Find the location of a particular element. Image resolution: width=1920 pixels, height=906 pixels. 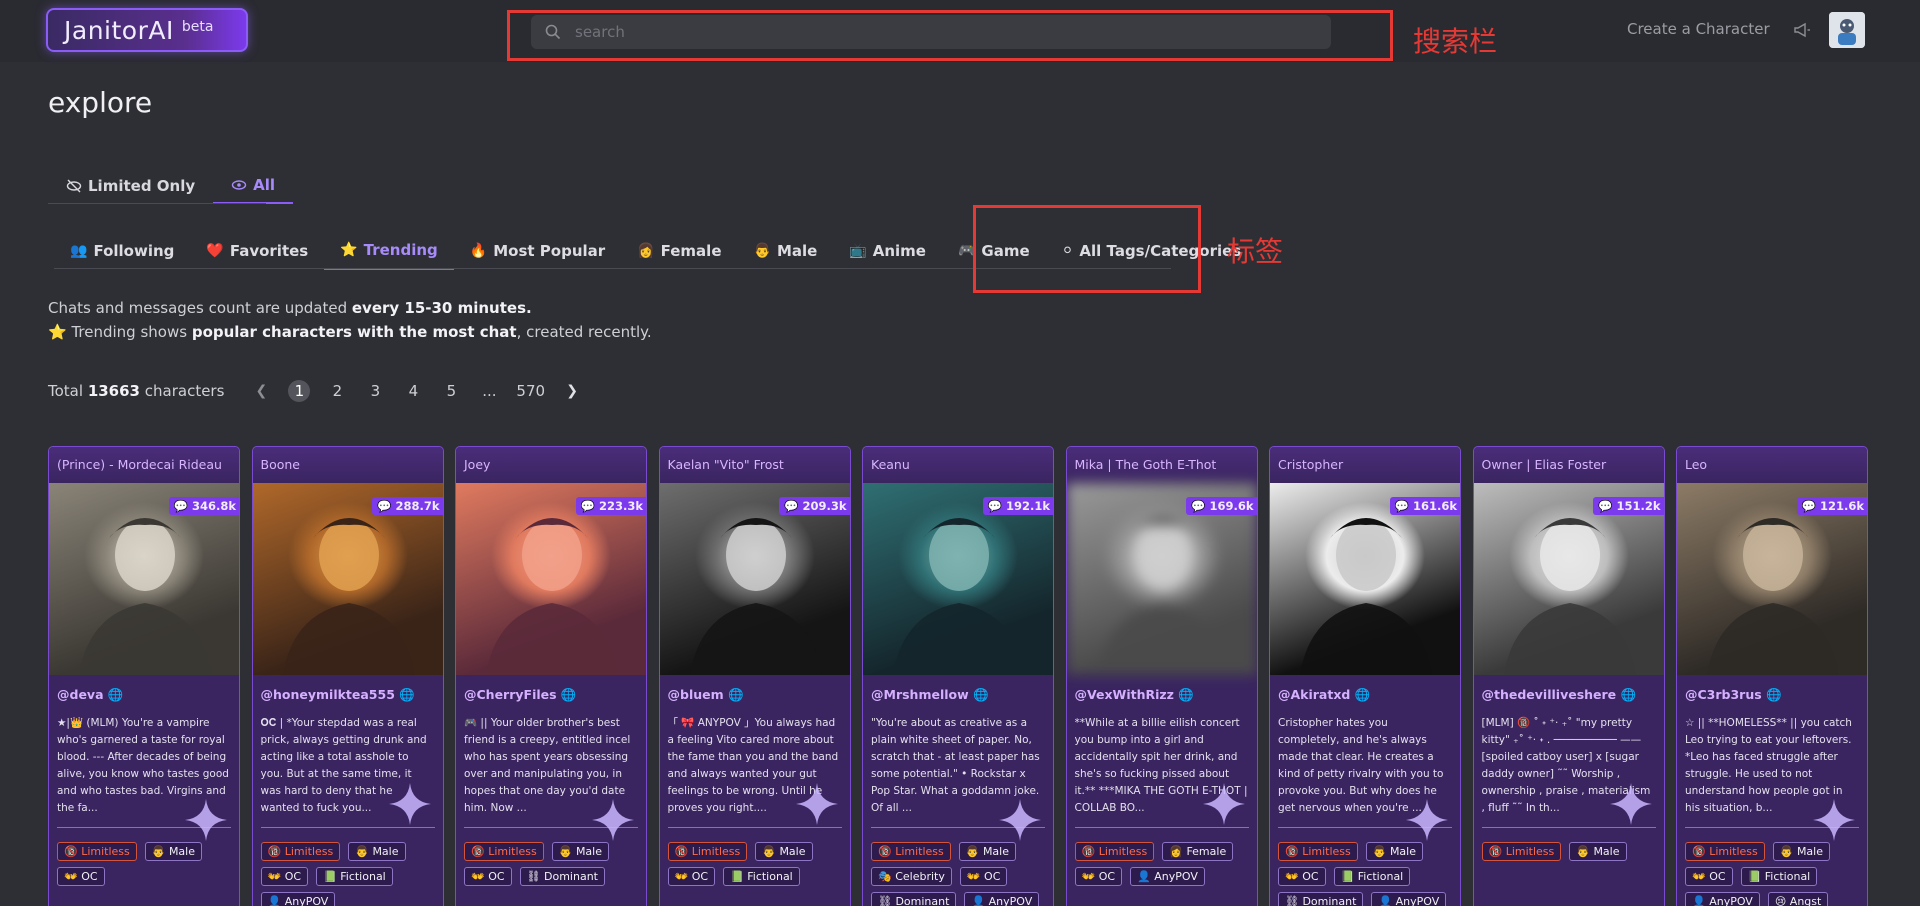

tab-female: 👩 Female is located at coordinates (679, 251).